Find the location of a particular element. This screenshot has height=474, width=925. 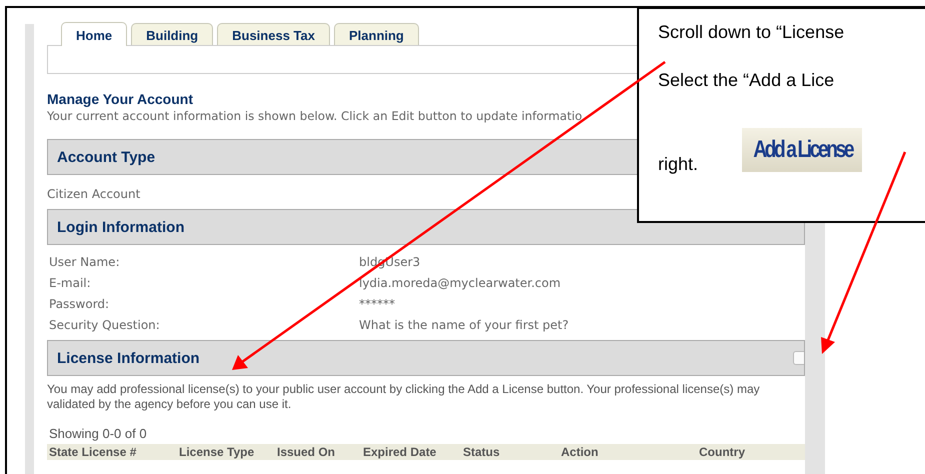

tab: Planning is located at coordinates (376, 34).